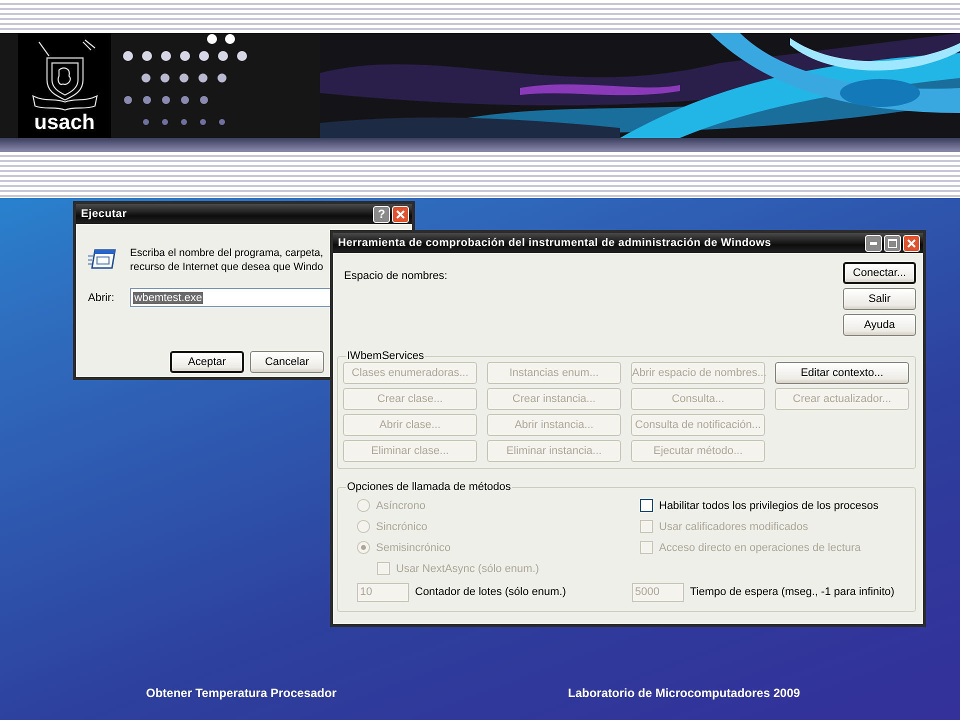 The image size is (960, 720). Describe the element at coordinates (490, 592) in the screenshot. I see `field-label: Contador de lotes (sólo enum.)` at that location.